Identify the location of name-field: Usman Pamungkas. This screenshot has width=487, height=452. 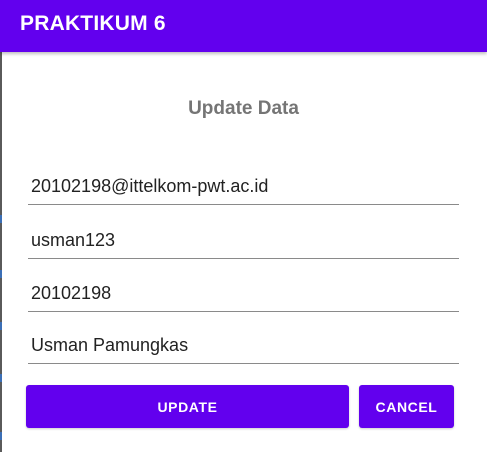
(243, 345).